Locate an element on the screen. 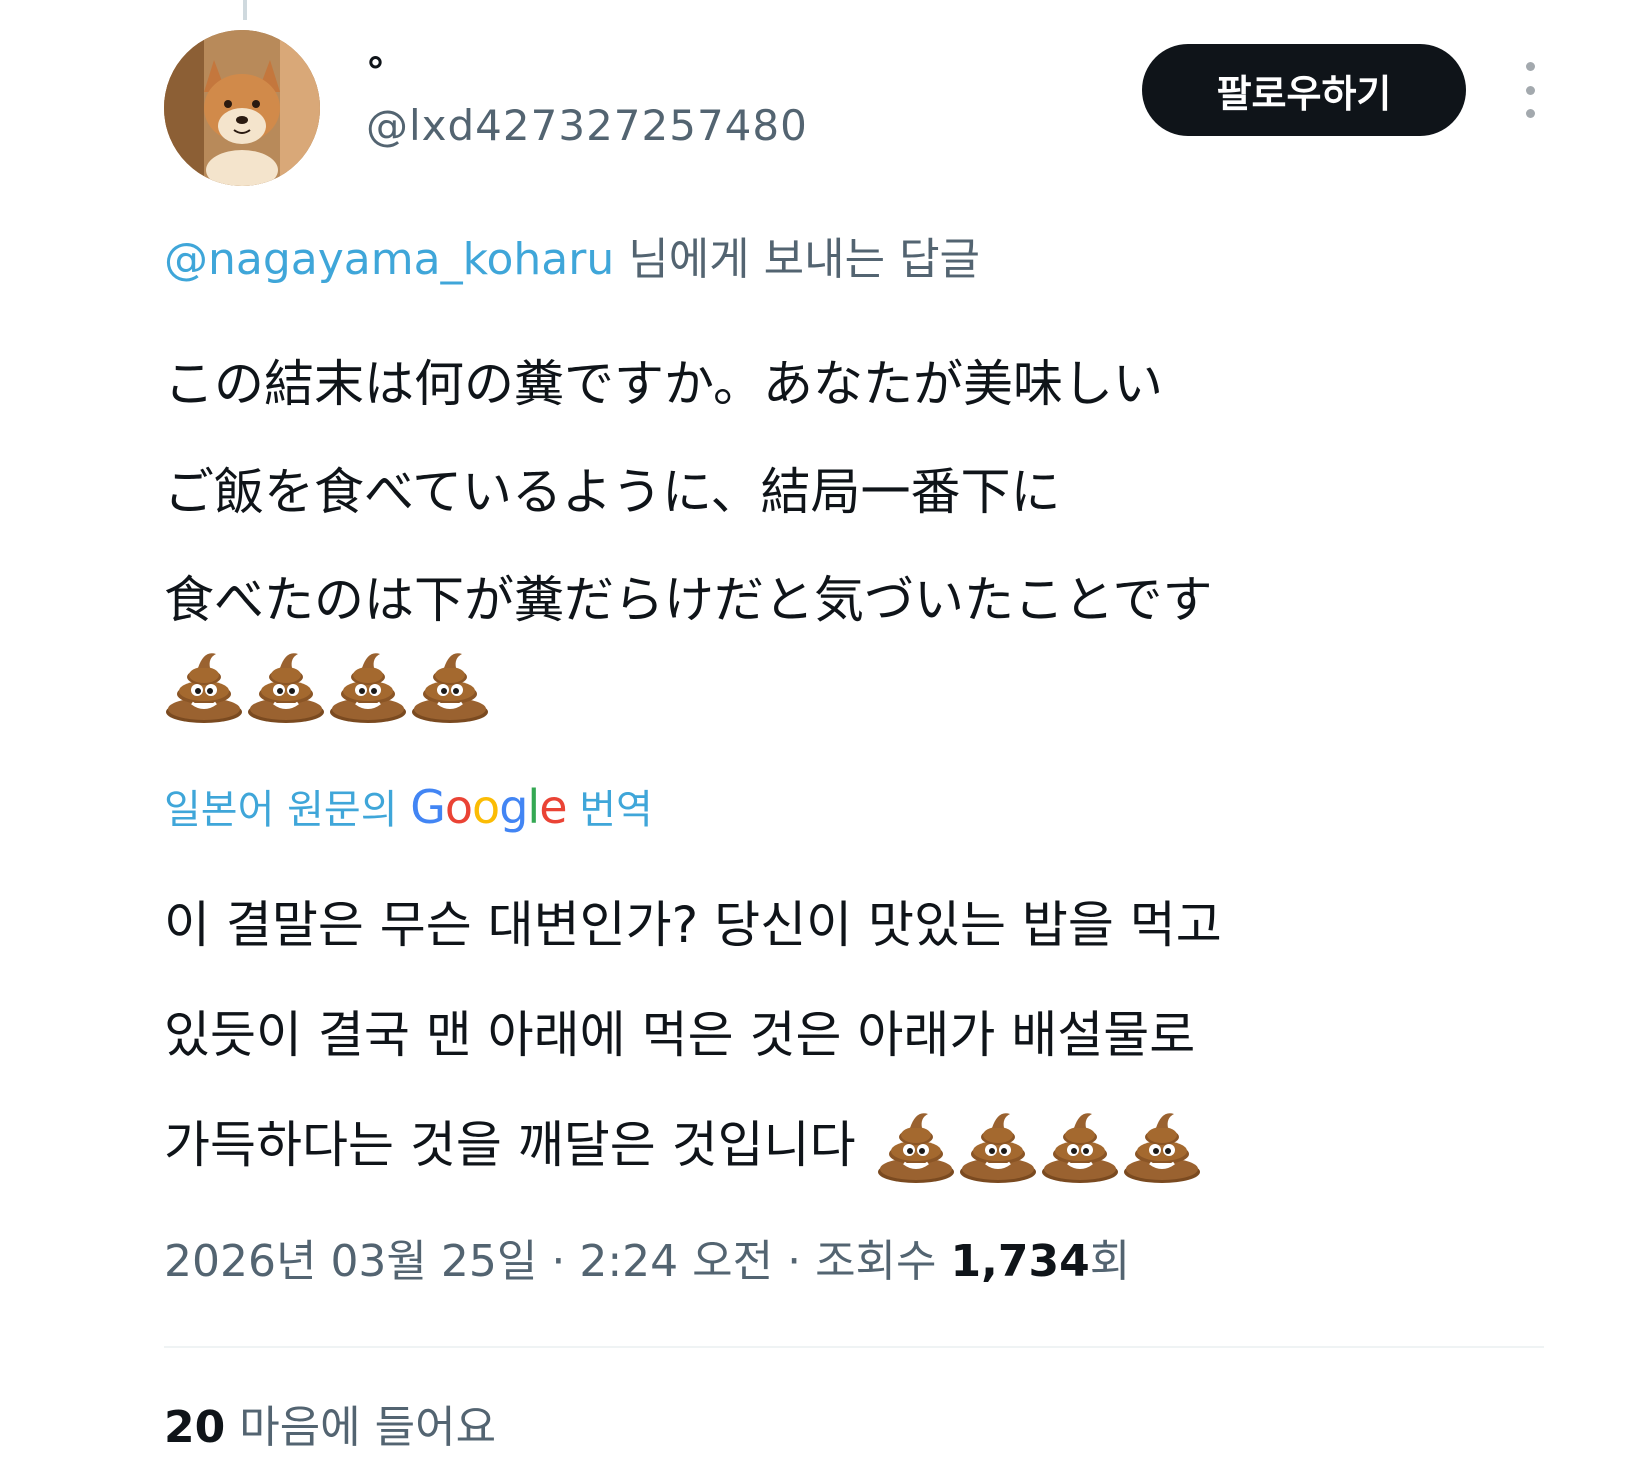  translation-suffix: 번역 is located at coordinates (609, 810).